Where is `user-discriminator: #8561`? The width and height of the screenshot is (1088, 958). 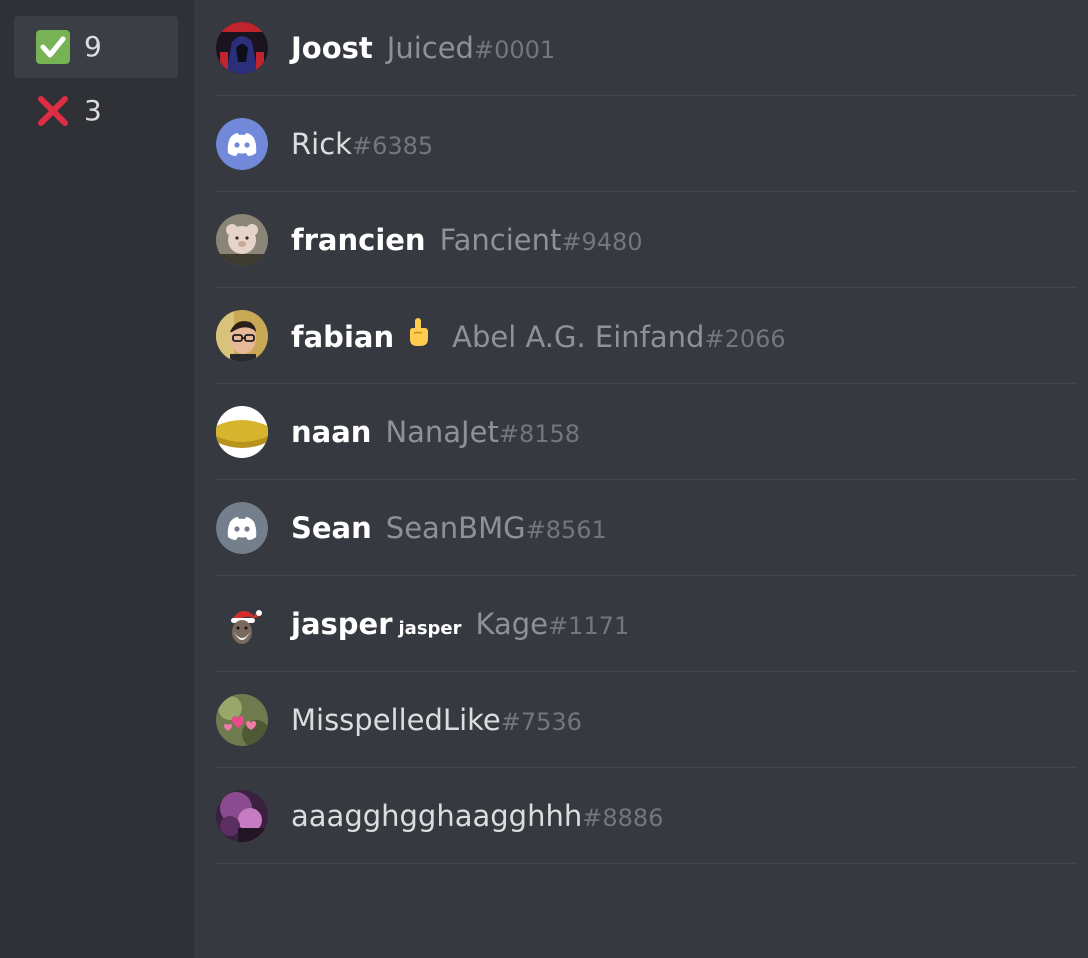
user-discriminator: #8561 is located at coordinates (566, 529).